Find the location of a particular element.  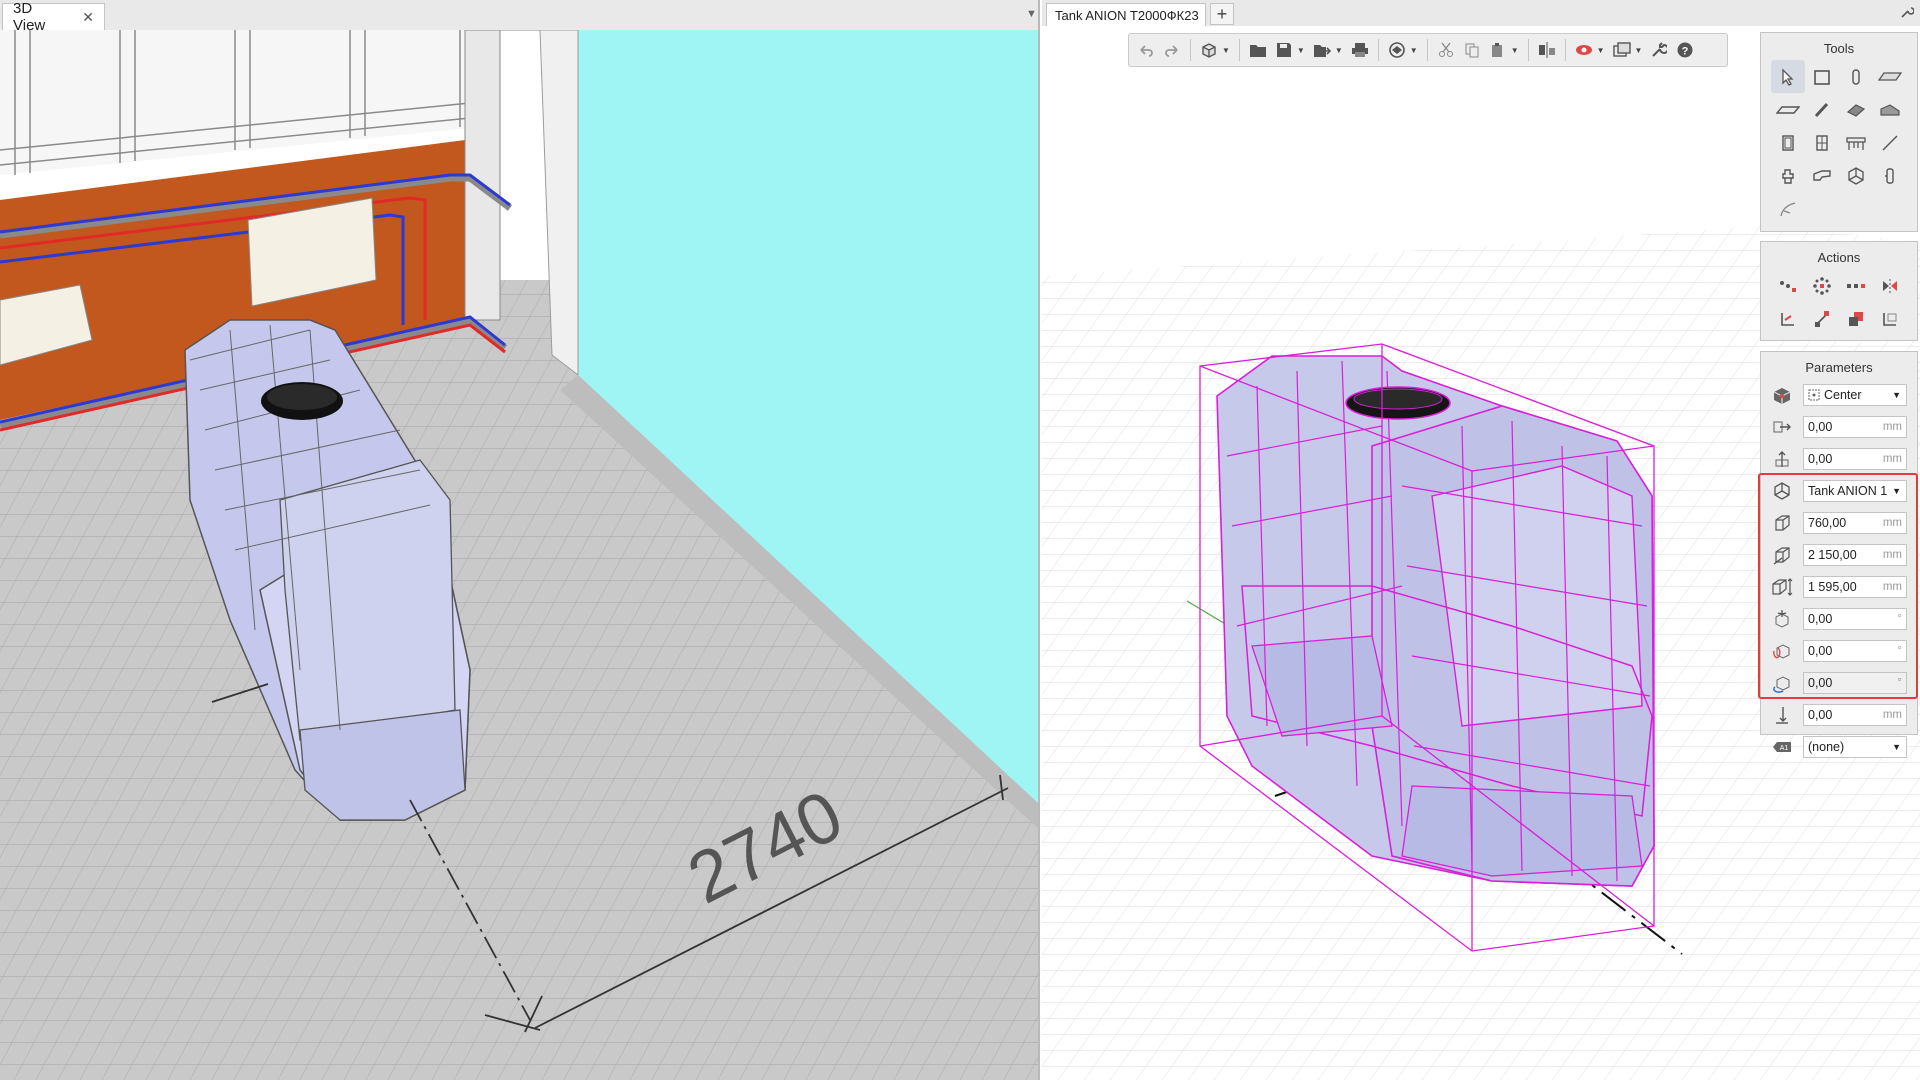

cylinder-icon is located at coordinates (1856, 76).